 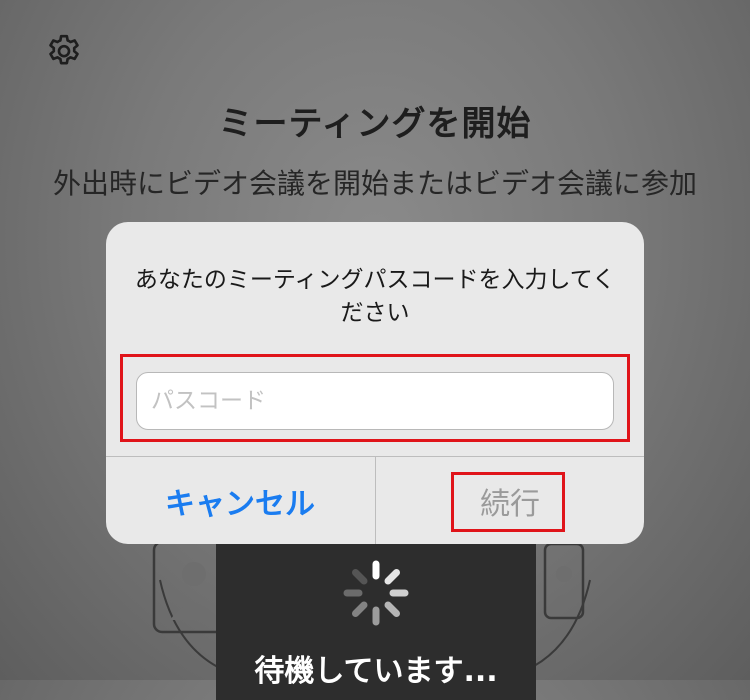 I want to click on dialog-message: あなたのミーティングパスコードを入力してください, so click(x=375, y=296).